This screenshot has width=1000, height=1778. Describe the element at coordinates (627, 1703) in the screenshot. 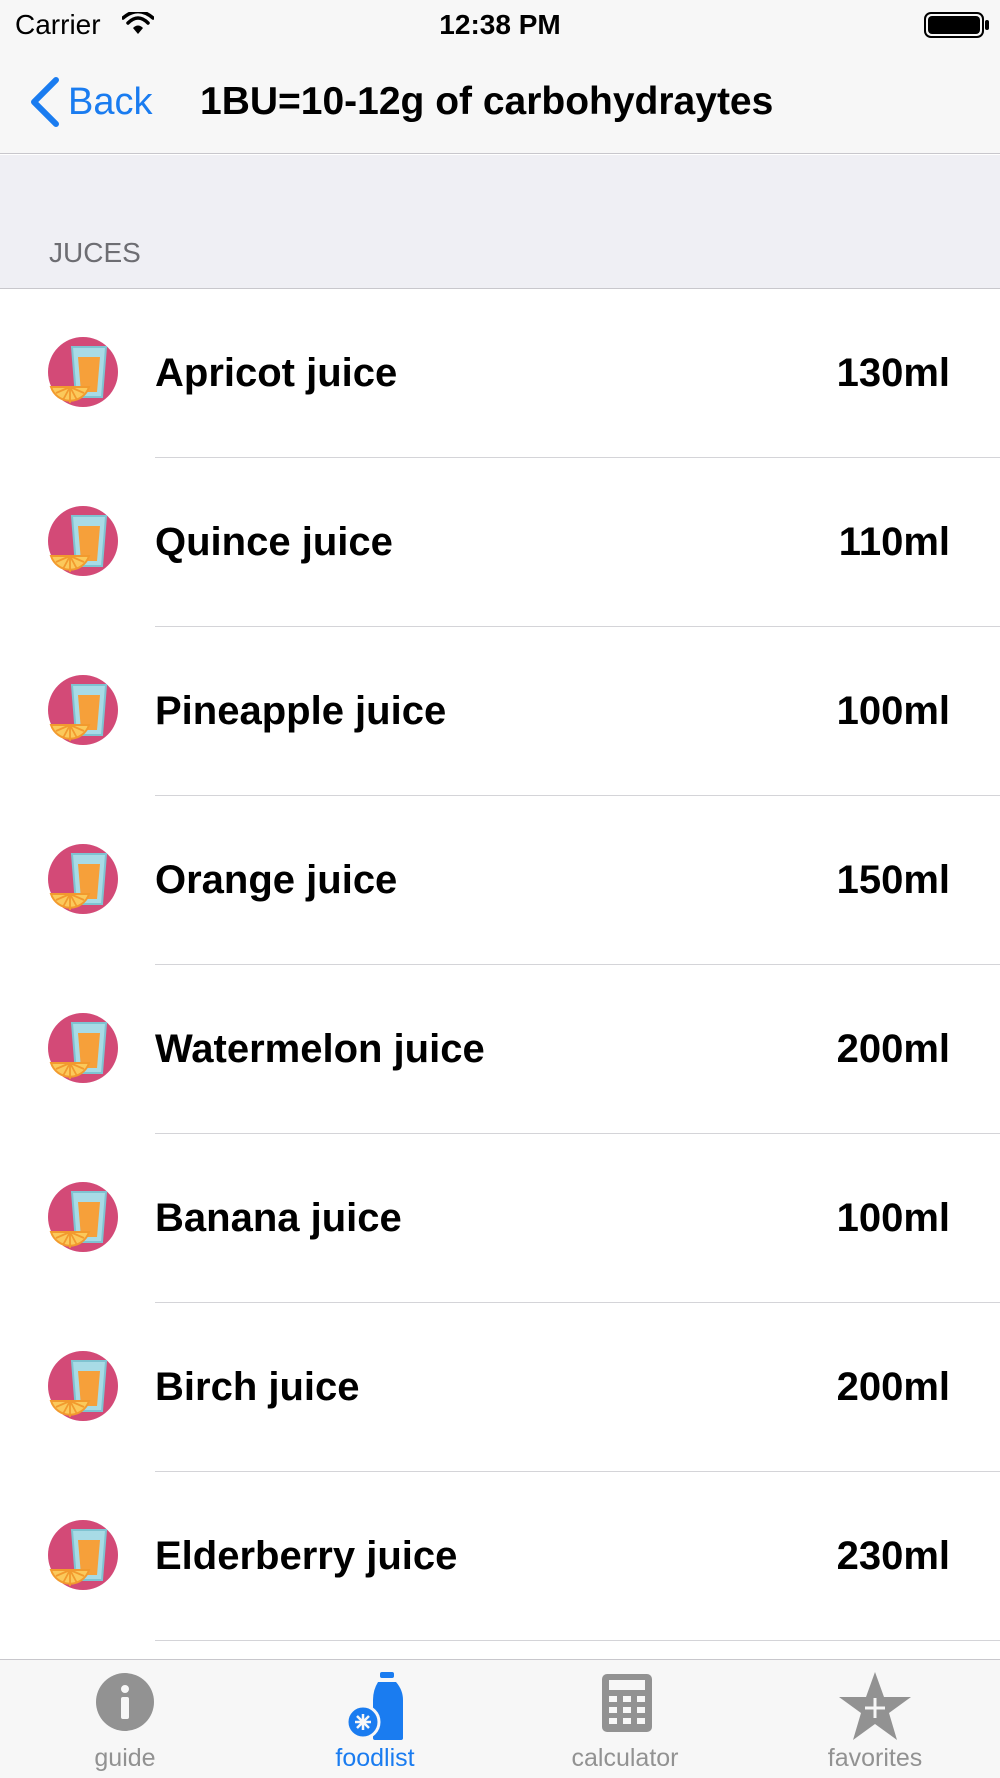

I see `calculator-icon` at that location.